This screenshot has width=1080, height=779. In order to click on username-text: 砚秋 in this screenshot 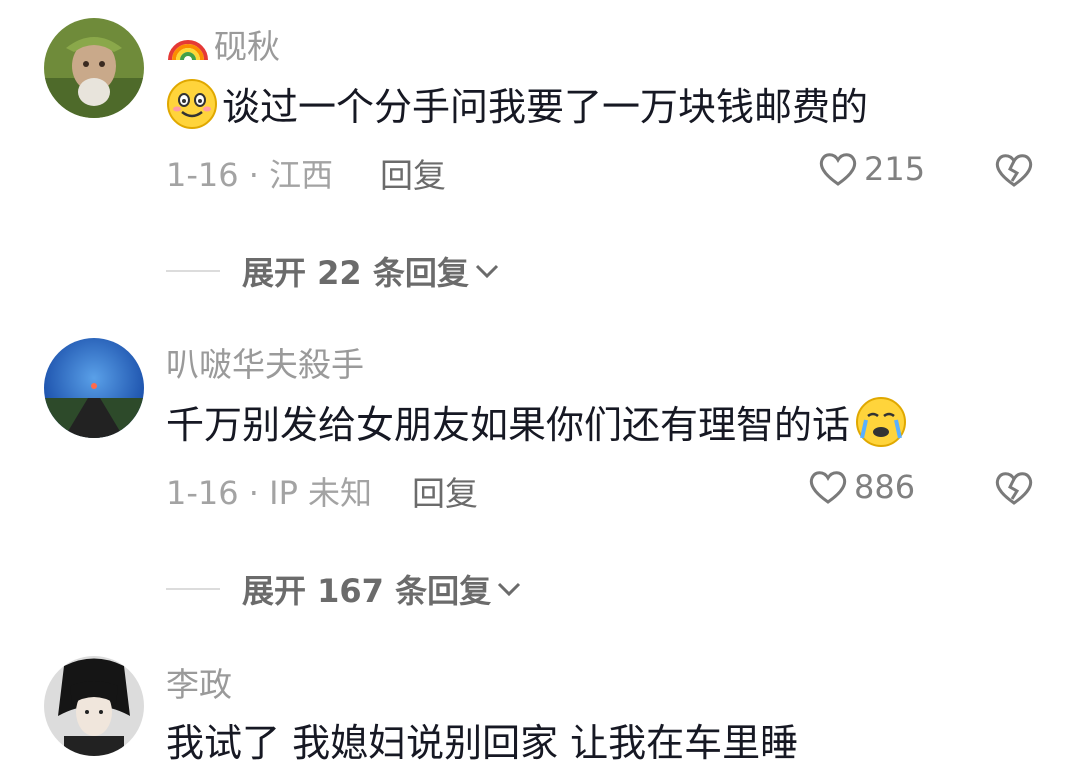, I will do `click(247, 46)`.